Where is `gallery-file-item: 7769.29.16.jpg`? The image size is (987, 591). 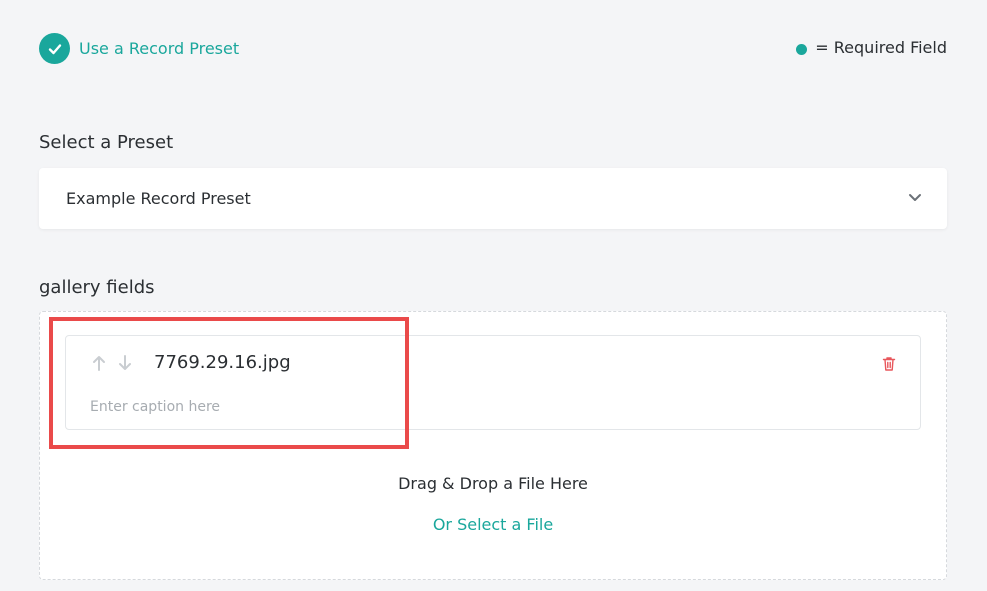
gallery-file-item: 7769.29.16.jpg is located at coordinates (493, 382).